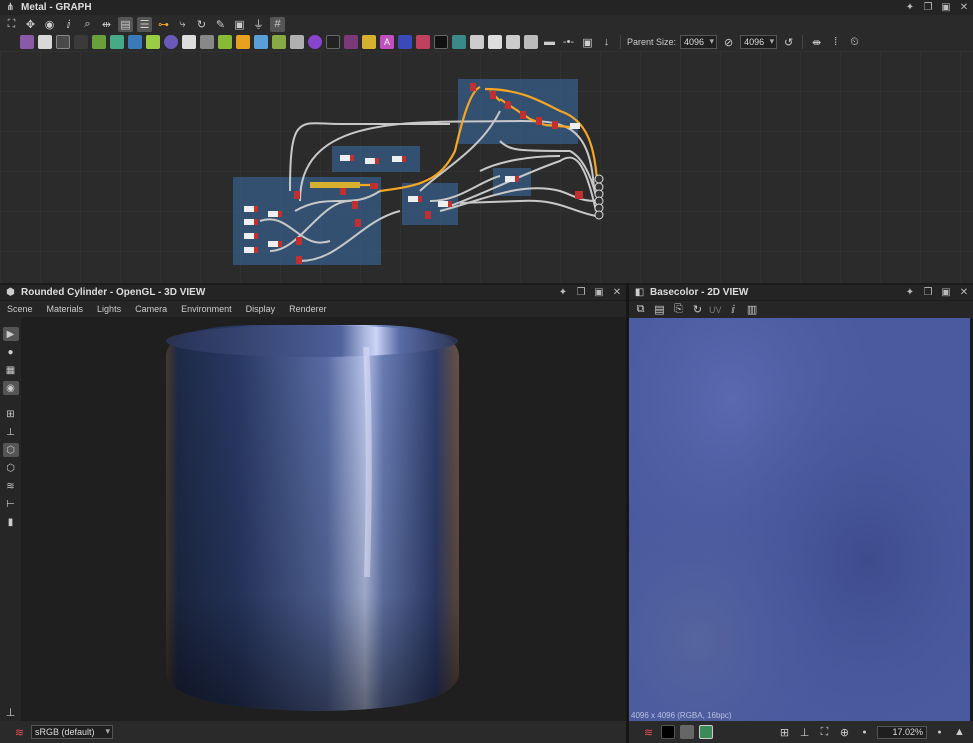  I want to click on link-size-icon: ⊘, so click(728, 42).